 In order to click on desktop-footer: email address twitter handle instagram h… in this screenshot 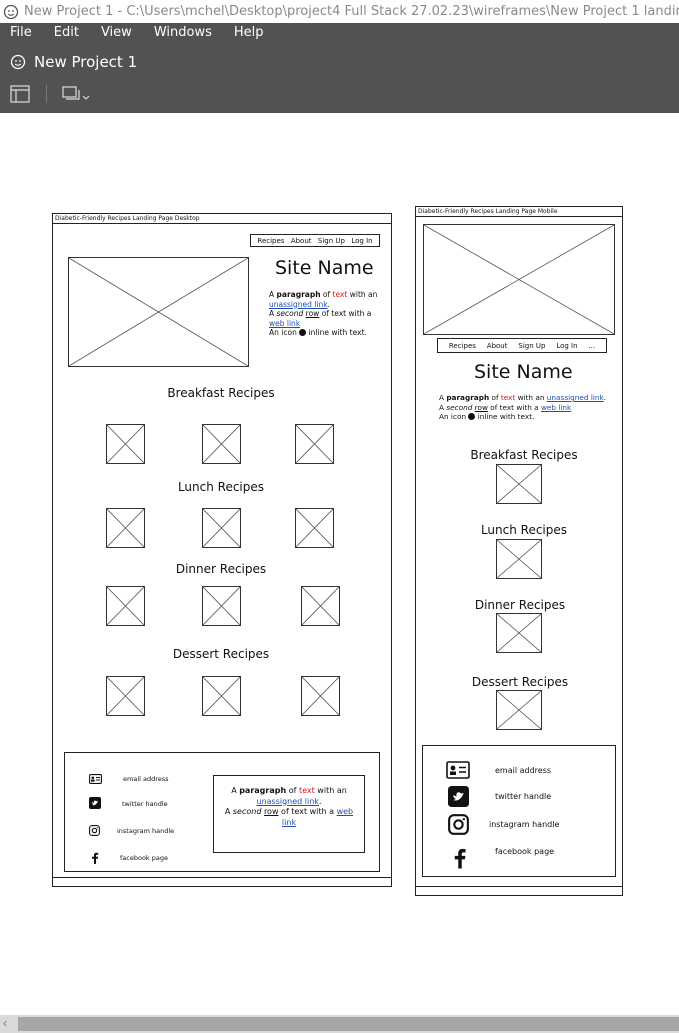, I will do `click(222, 812)`.